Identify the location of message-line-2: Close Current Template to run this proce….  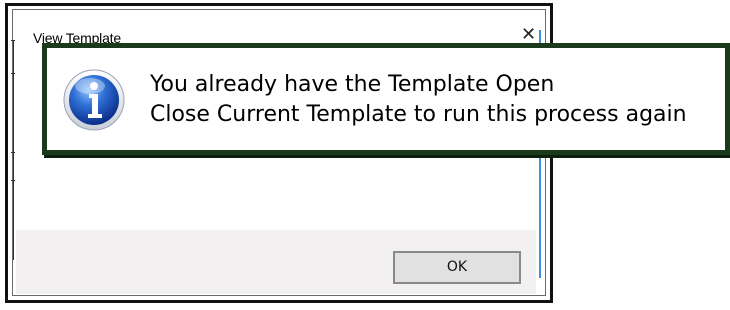
(418, 114).